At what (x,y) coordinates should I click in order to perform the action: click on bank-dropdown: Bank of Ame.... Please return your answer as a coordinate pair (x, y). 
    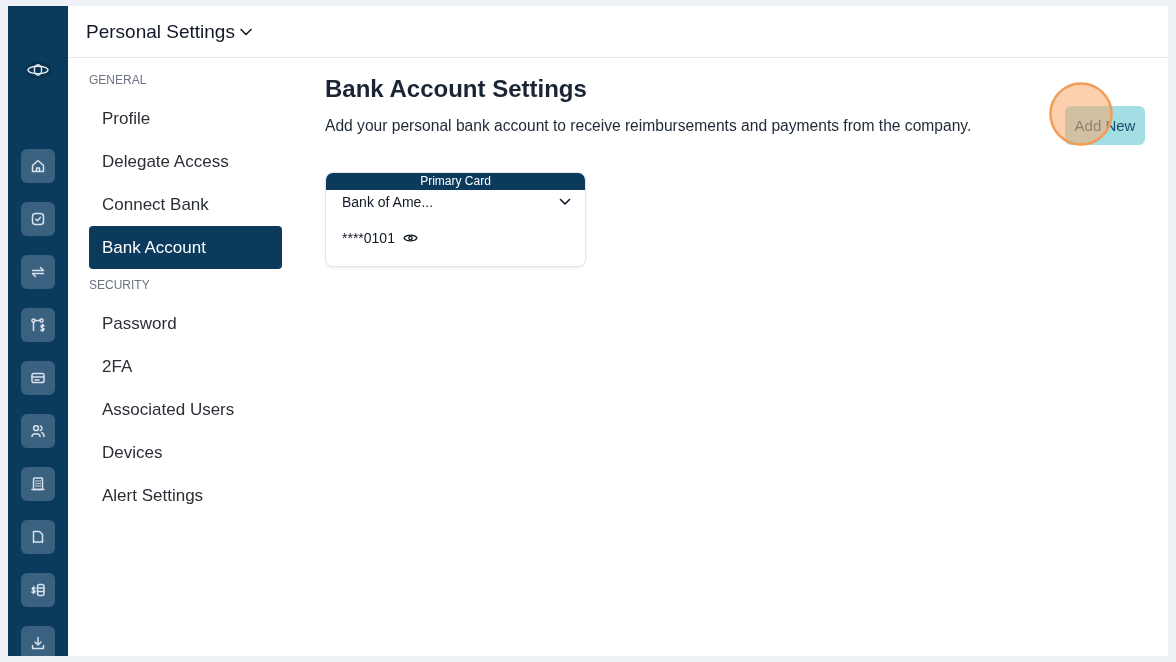
    Looking at the image, I should click on (455, 202).